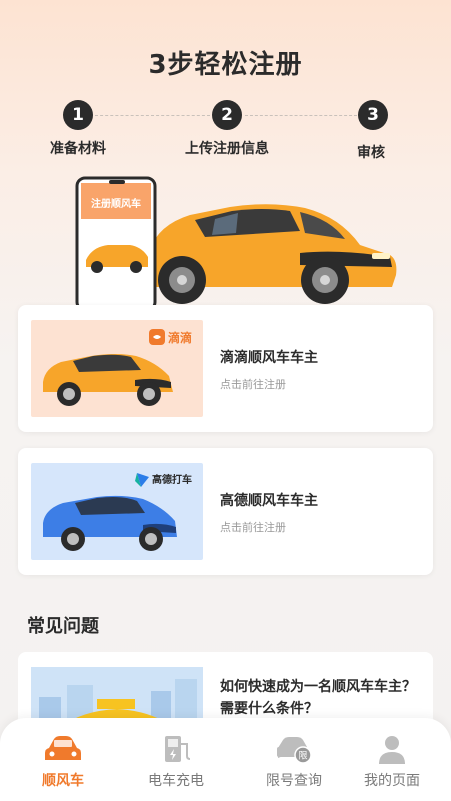 Image resolution: width=451 pixels, height=801 pixels. Describe the element at coordinates (116, 203) in the screenshot. I see `phone-screen-label: 注册顺风车` at that location.